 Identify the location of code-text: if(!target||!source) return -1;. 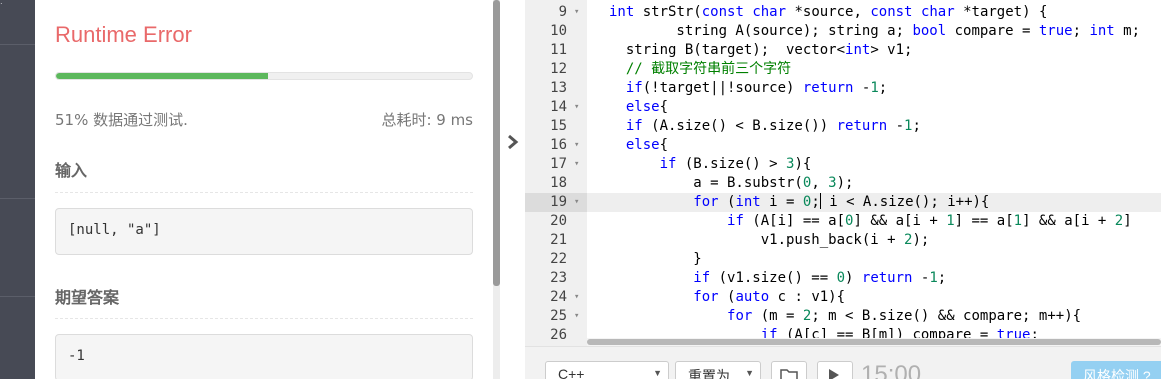
(874, 88).